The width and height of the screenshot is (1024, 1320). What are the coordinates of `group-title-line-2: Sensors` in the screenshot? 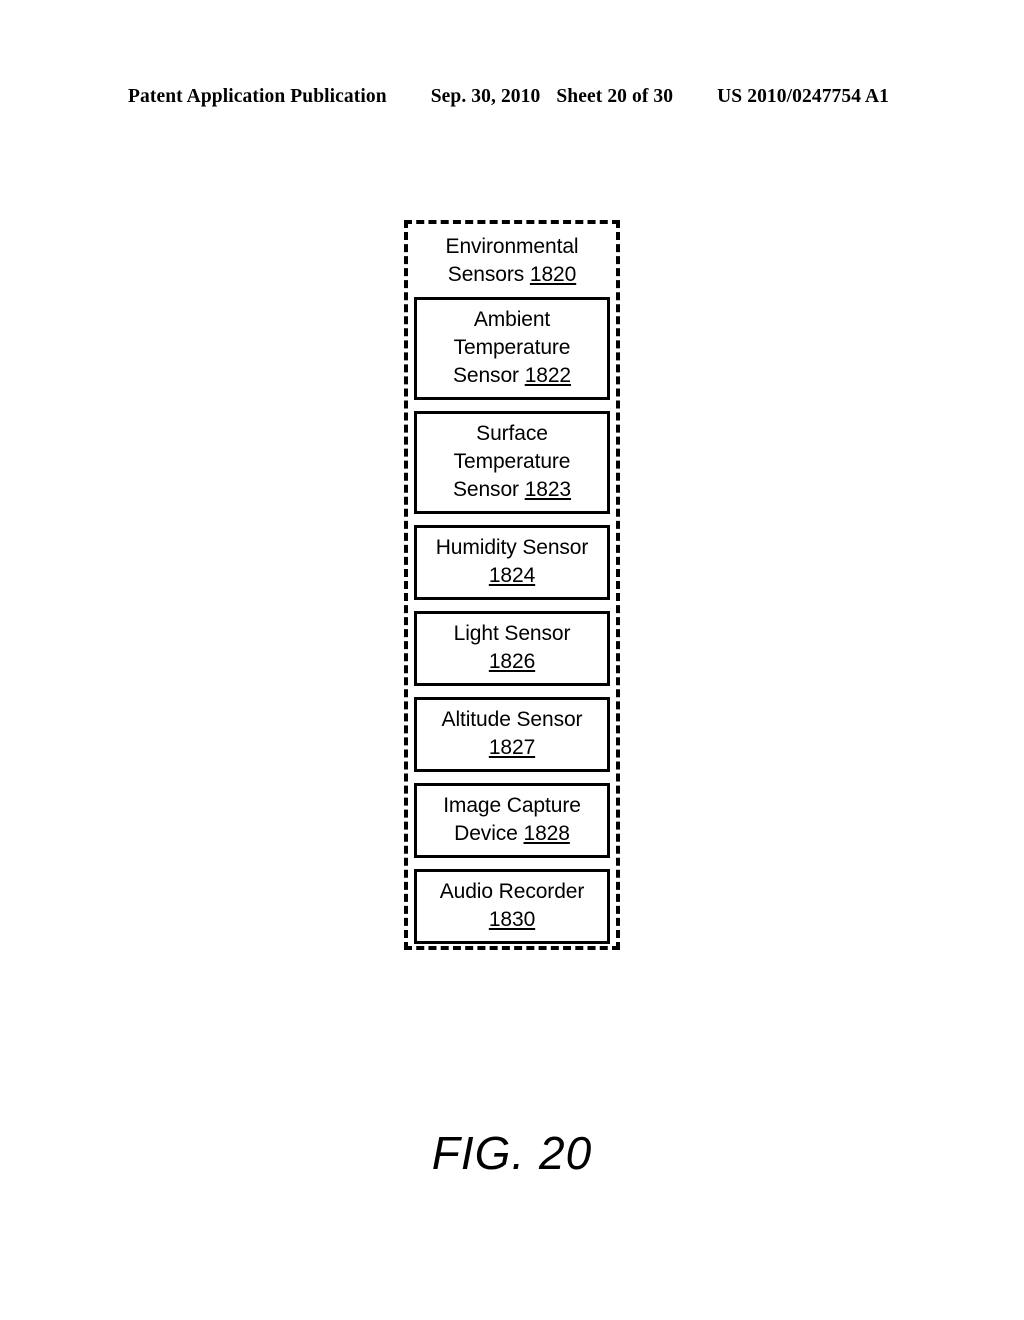 It's located at (486, 274).